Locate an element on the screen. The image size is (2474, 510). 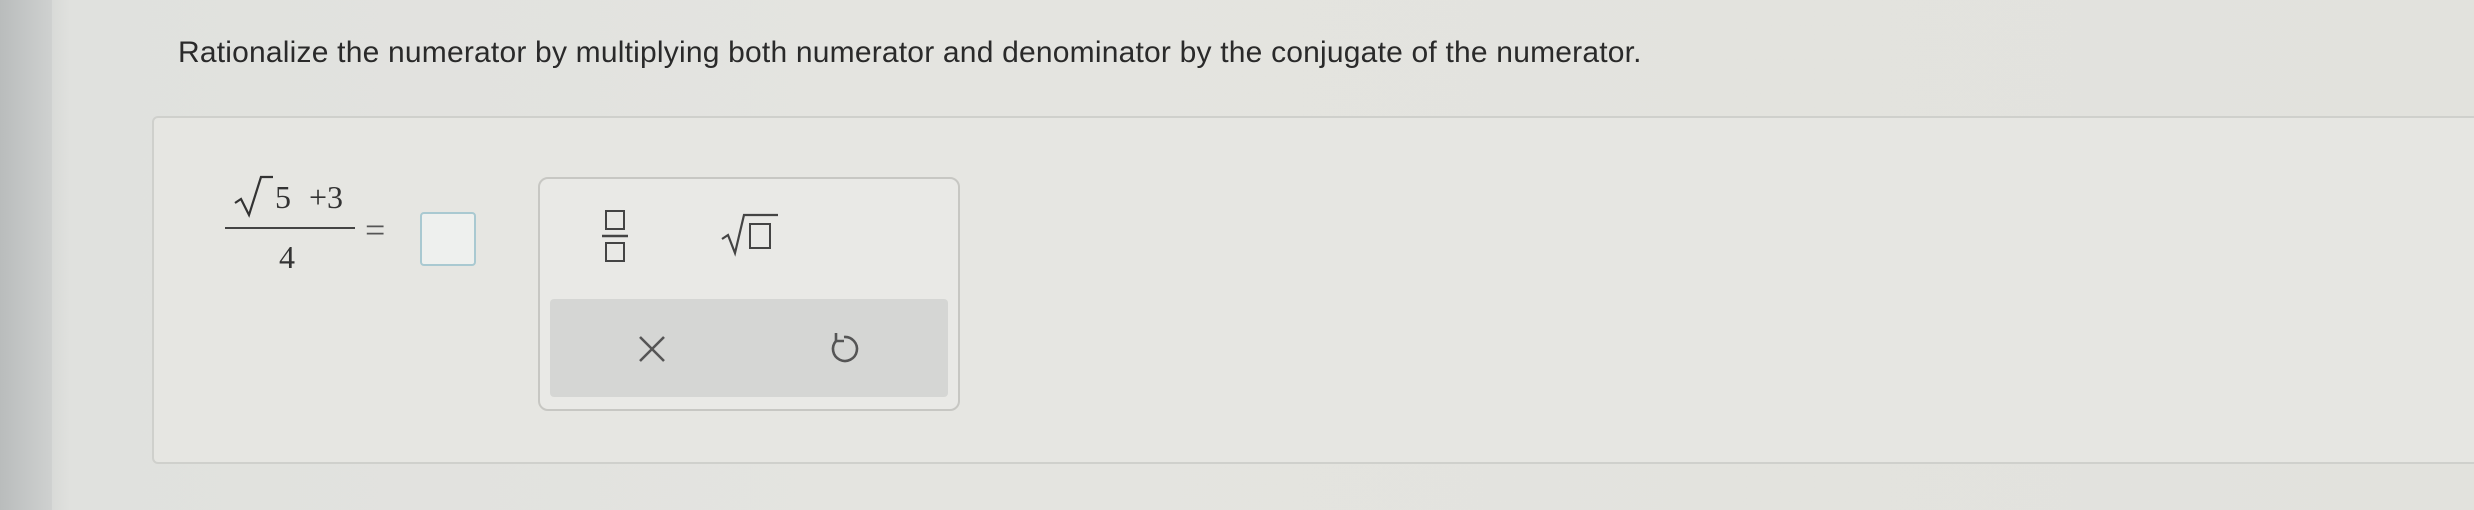
math-keypad is located at coordinates (749, 294).